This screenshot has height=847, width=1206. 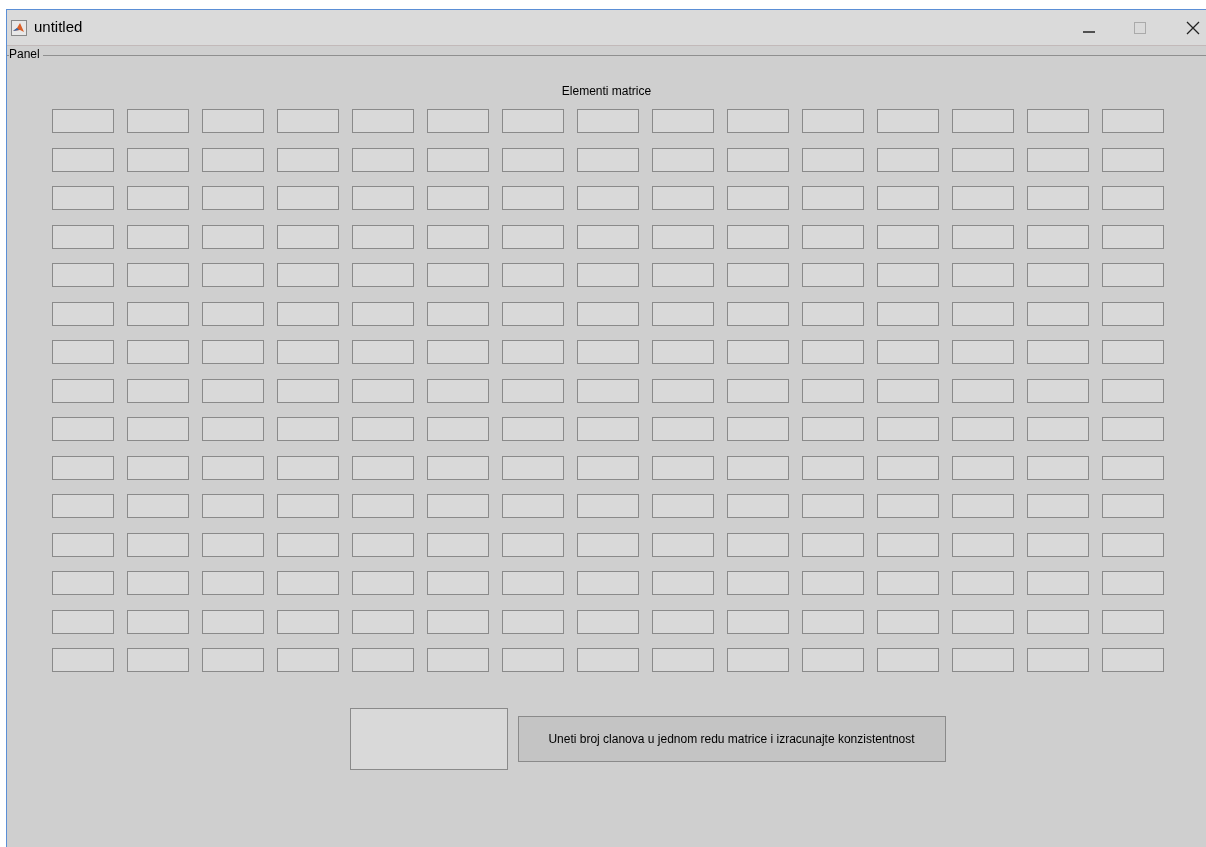 What do you see at coordinates (1193, 27) in the screenshot?
I see `close-icon` at bounding box center [1193, 27].